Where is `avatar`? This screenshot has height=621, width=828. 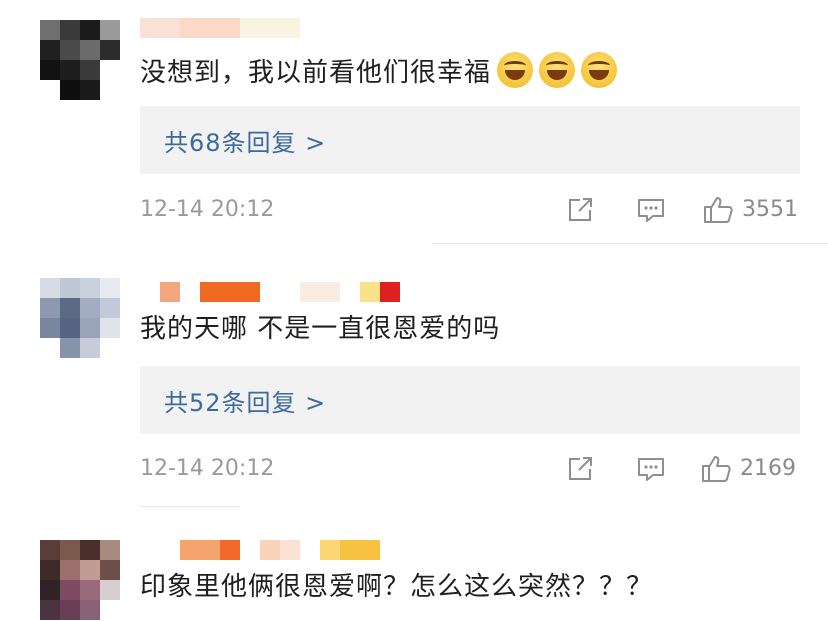
avatar is located at coordinates (80, 580).